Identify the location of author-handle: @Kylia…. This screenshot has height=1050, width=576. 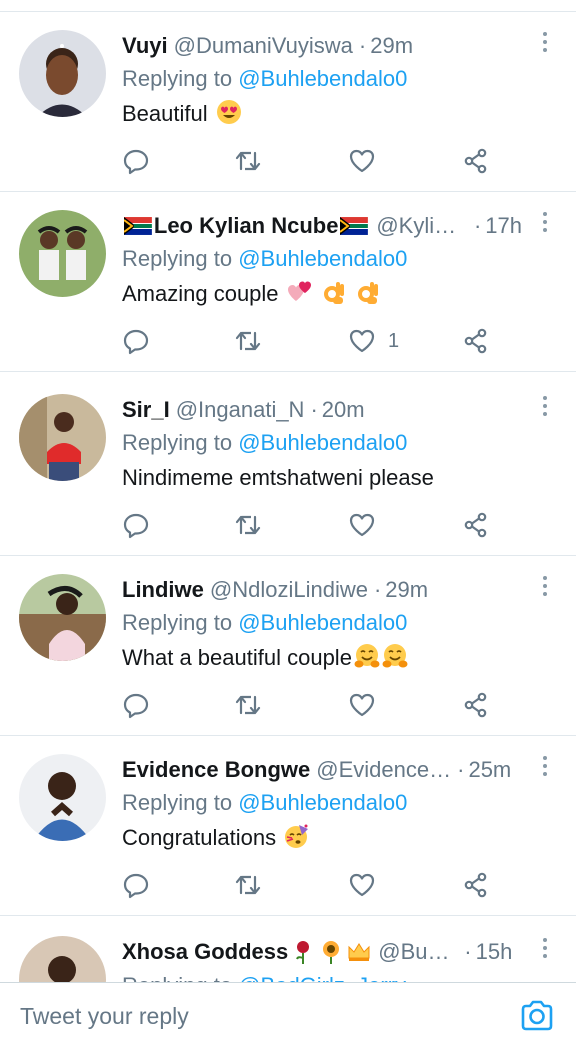
(422, 226).